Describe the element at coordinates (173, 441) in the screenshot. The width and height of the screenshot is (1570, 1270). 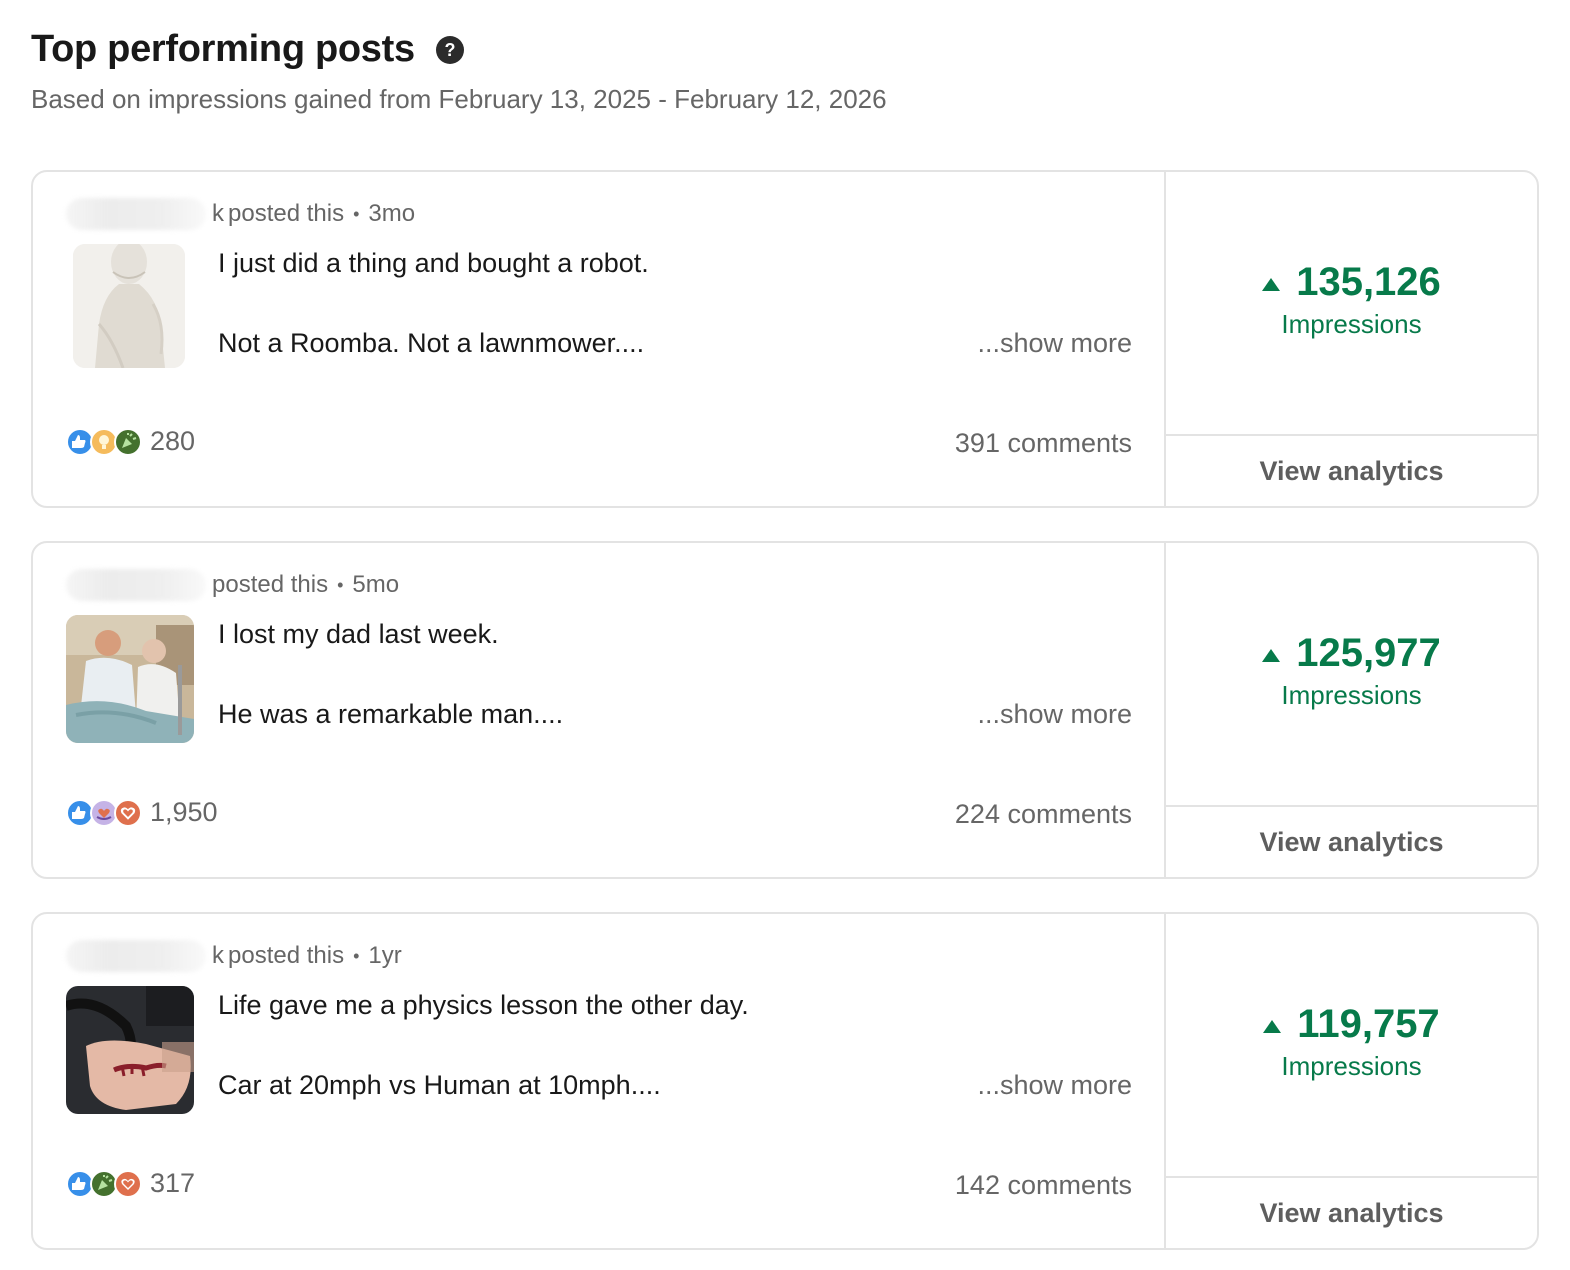
I see `reaction-count: 280` at that location.